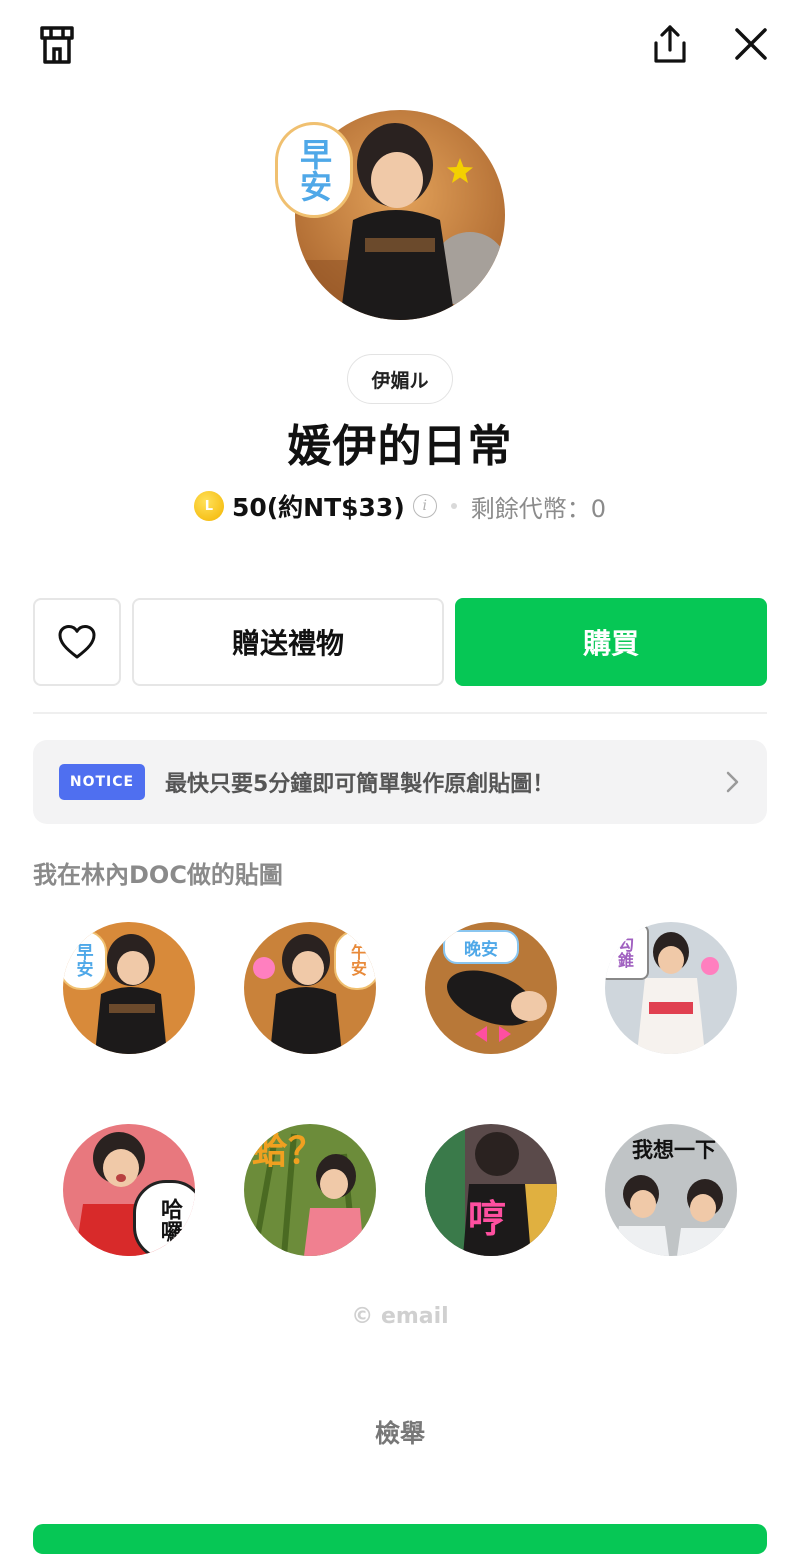 This screenshot has height=1554, width=800. Describe the element at coordinates (400, 1316) in the screenshot. I see `copyright-text: © email` at that location.